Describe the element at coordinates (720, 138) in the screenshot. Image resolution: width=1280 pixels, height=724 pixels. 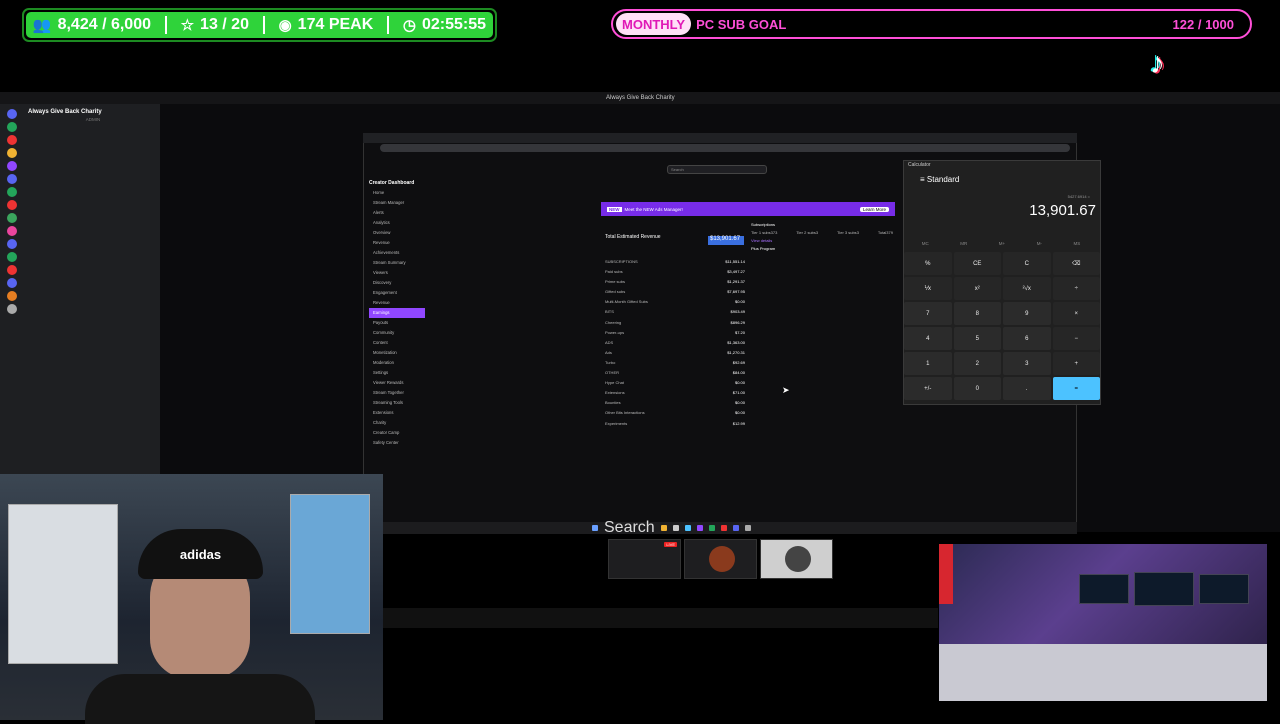
I see `browser-tab-strip` at that location.